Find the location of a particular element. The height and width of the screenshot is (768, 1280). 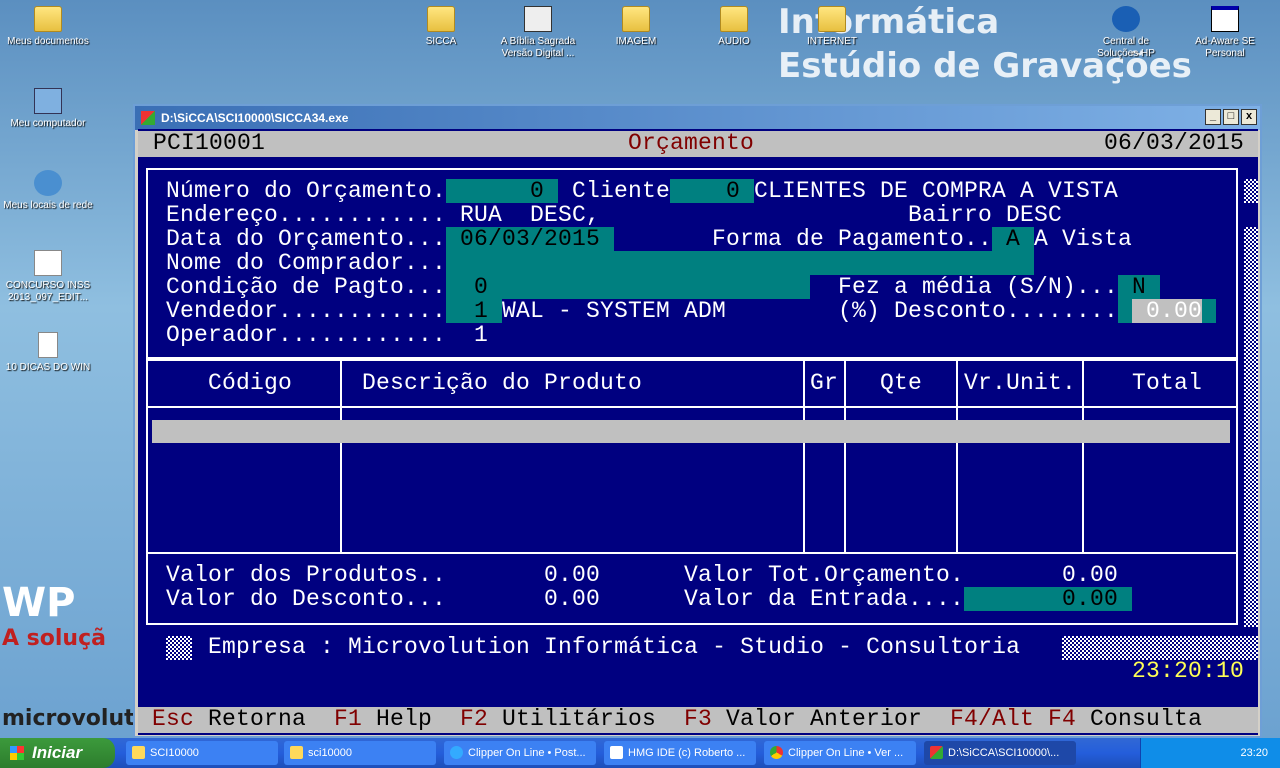

cliente-name: CLIENTES DE COMPRA A VISTA is located at coordinates (936, 191).